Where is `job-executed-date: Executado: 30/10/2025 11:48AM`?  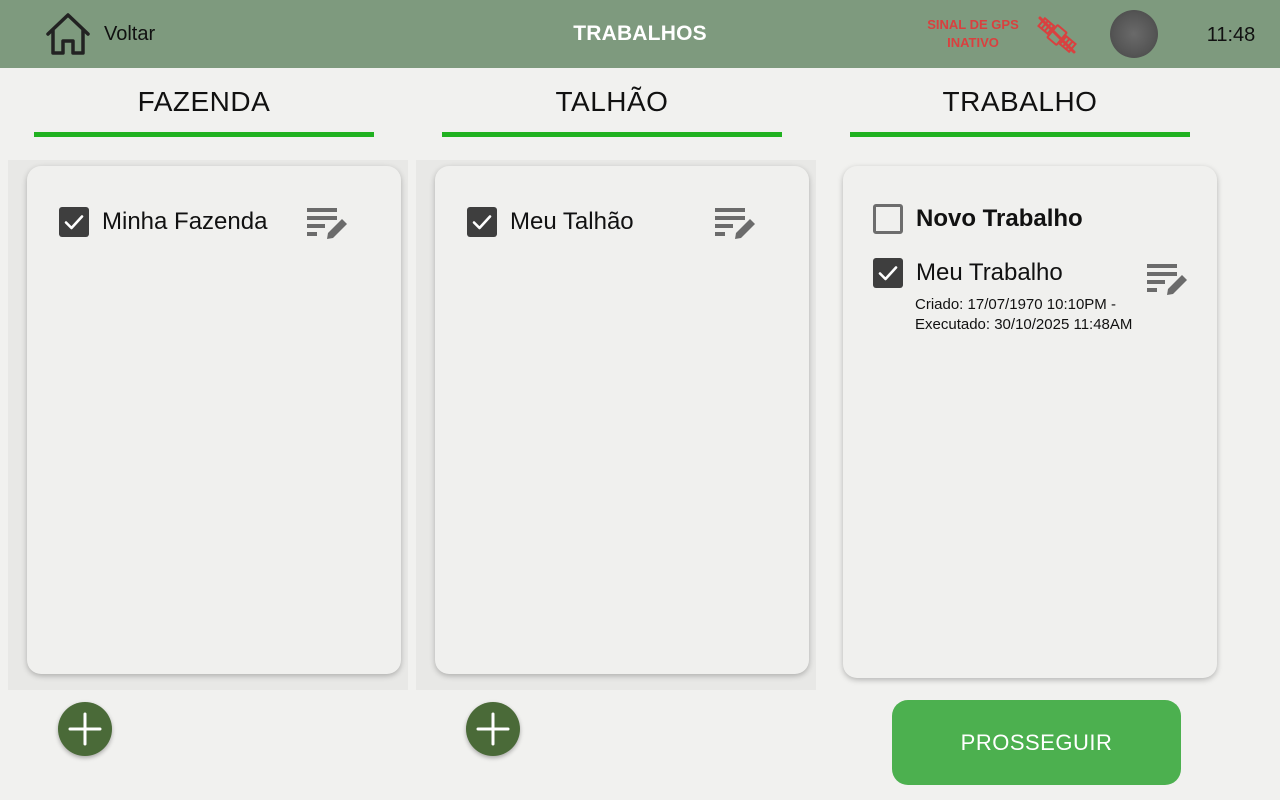 job-executed-date: Executado: 30/10/2025 11:48AM is located at coordinates (1024, 324).